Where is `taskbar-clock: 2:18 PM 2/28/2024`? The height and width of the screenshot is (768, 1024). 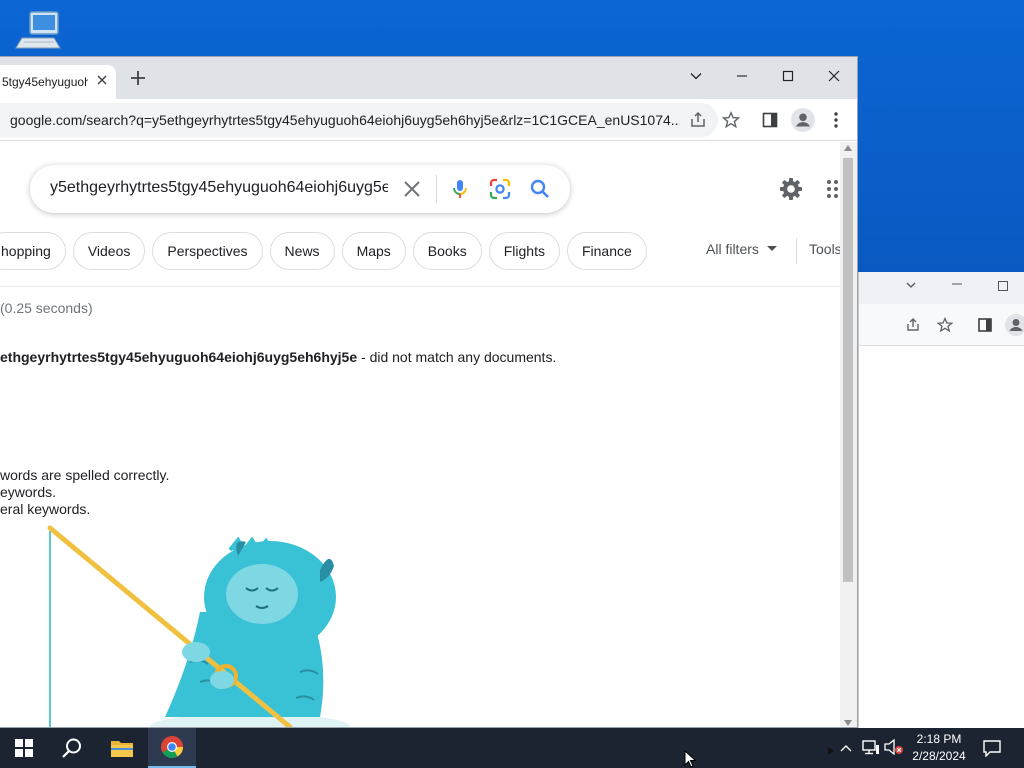
taskbar-clock: 2:18 PM 2/28/2024 is located at coordinates (939, 748).